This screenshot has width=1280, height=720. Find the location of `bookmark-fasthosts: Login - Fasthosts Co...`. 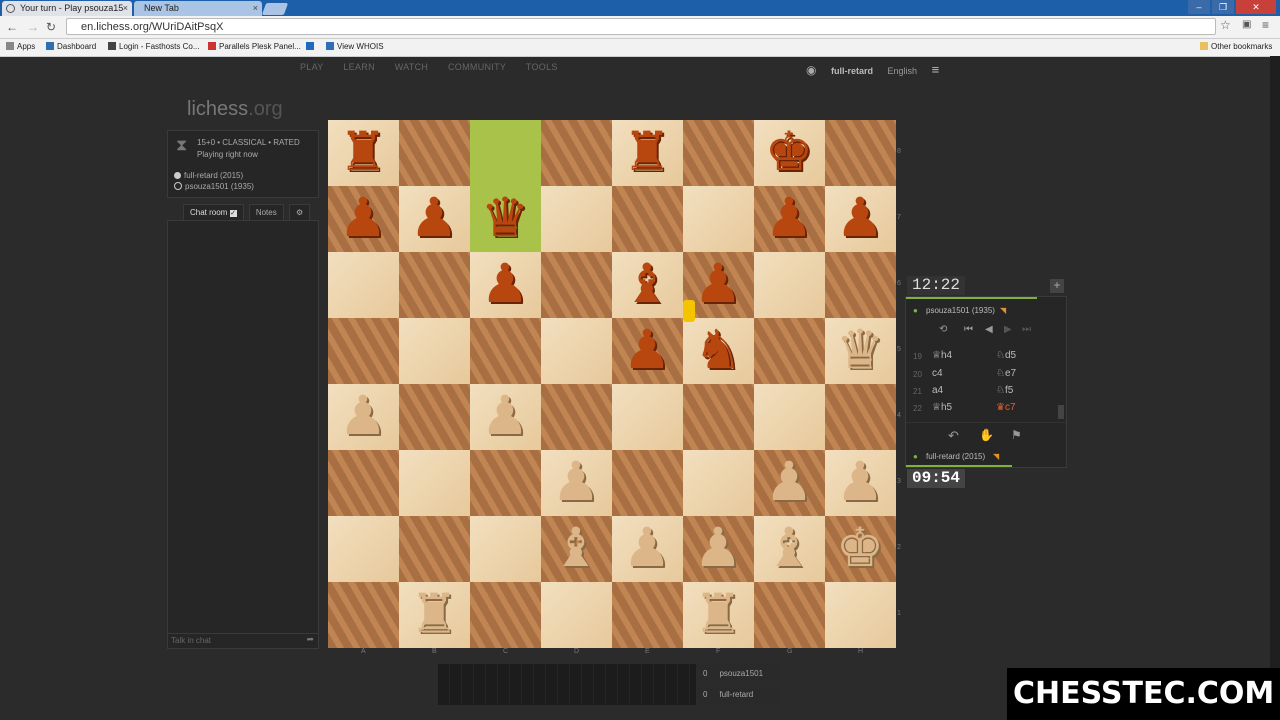

bookmark-fasthosts: Login - Fasthosts Co... is located at coordinates (153, 46).